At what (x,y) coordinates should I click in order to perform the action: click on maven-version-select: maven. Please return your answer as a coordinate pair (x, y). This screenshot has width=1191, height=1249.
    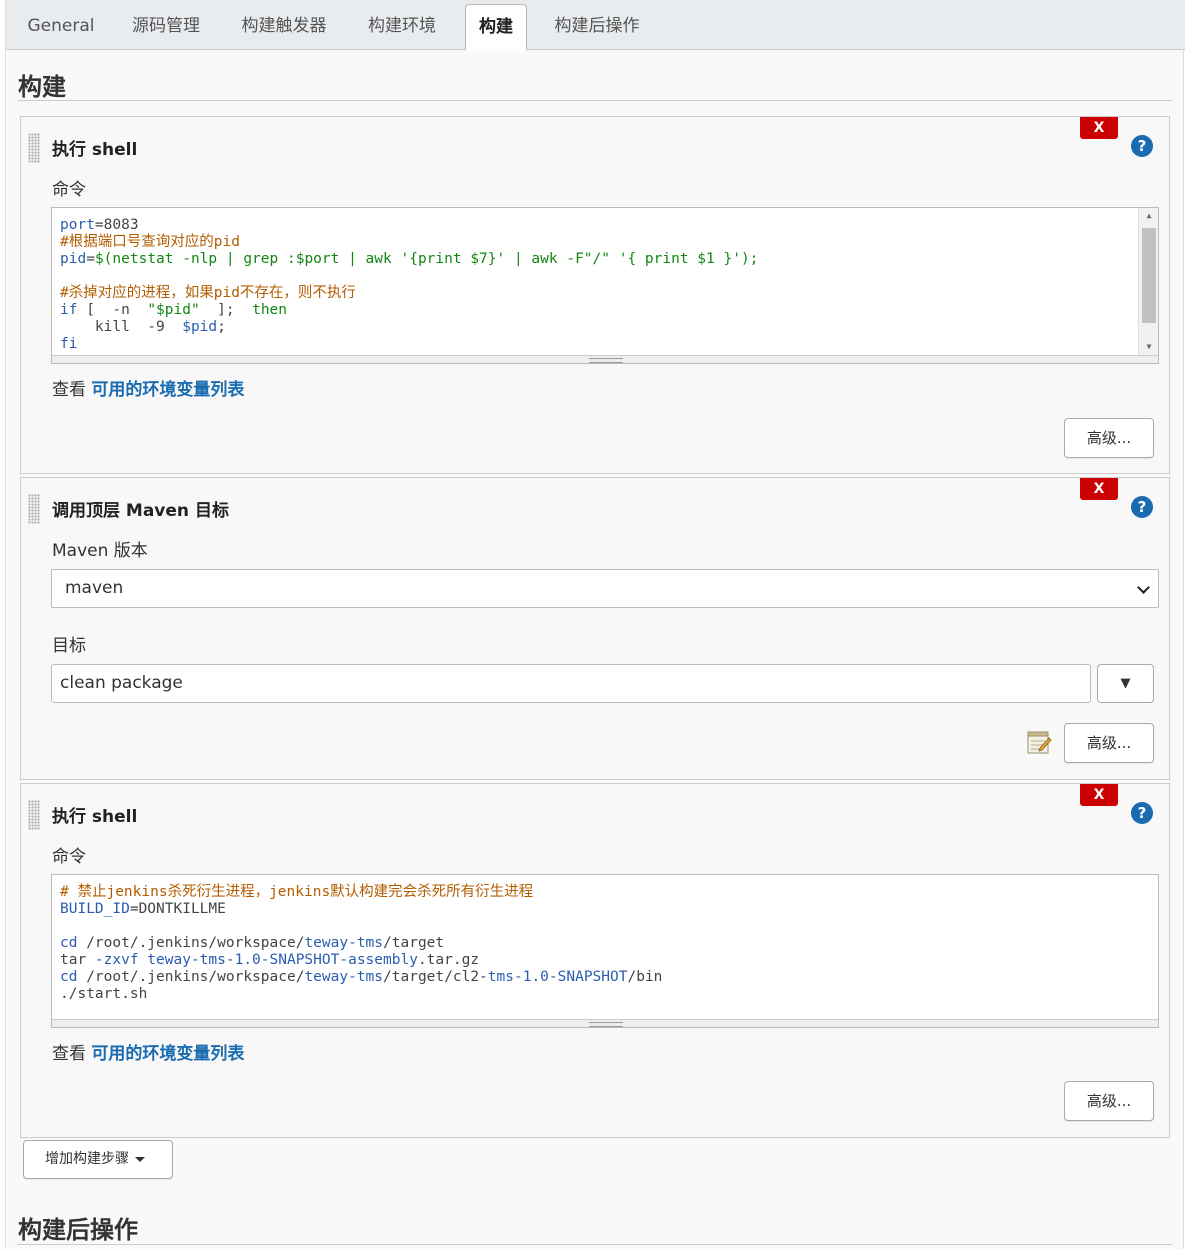
    Looking at the image, I should click on (605, 588).